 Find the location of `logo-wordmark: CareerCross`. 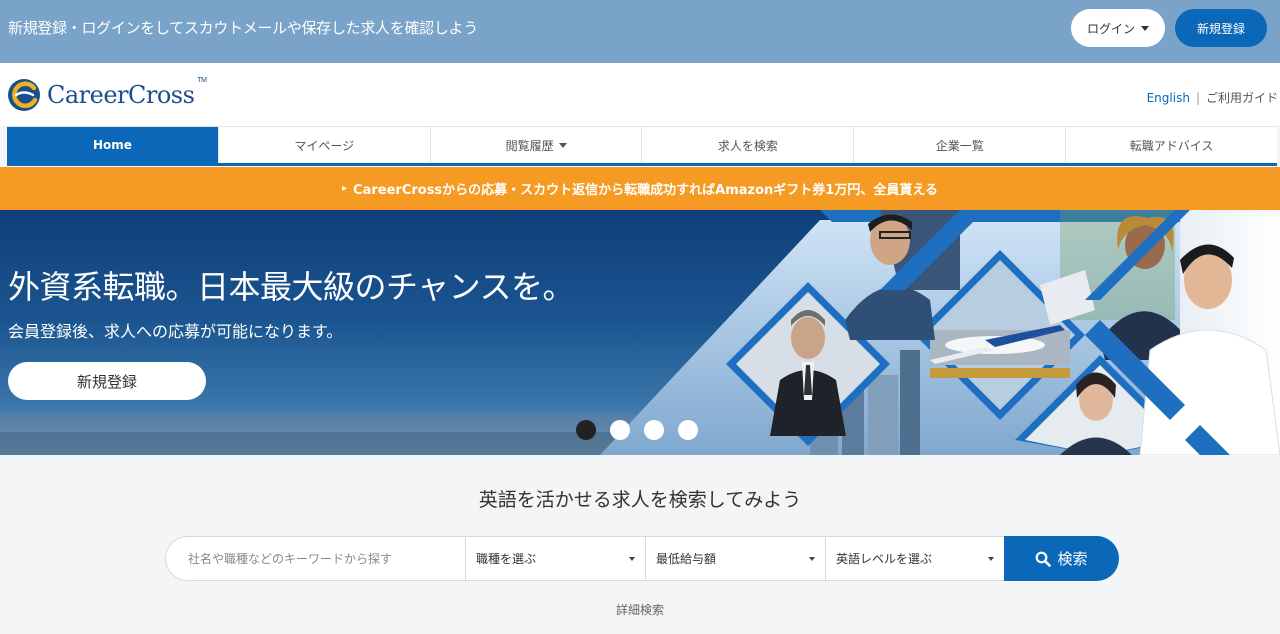

logo-wordmark: CareerCross is located at coordinates (121, 95).